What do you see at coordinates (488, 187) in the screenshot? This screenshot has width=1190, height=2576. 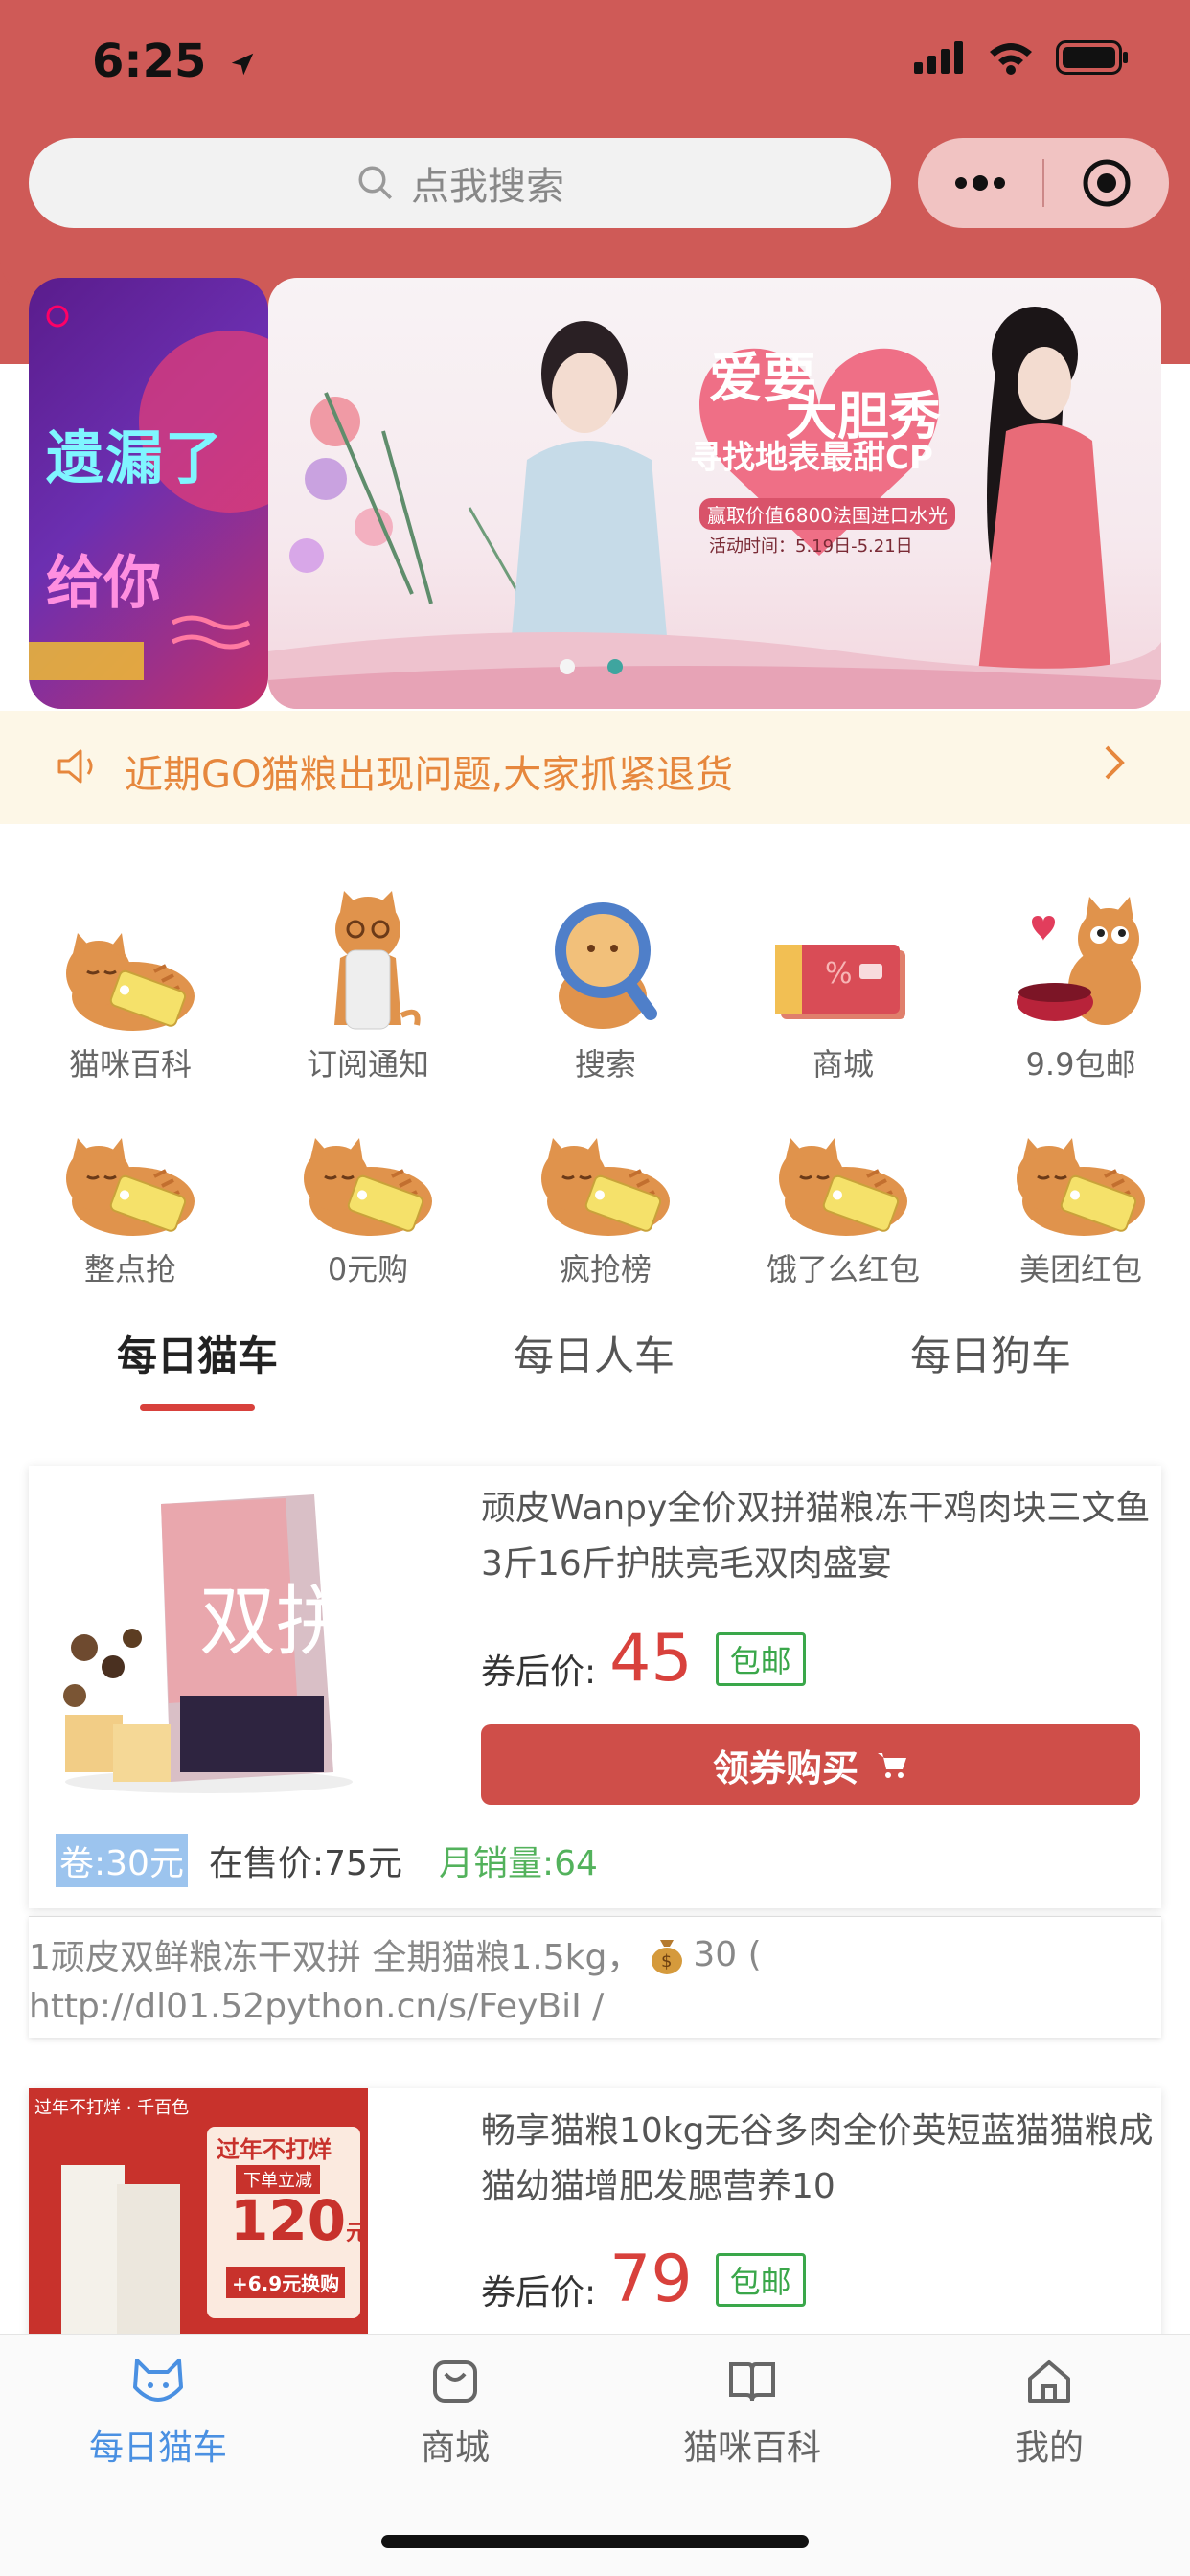 I see `search-placeholder: 点我搜索` at bounding box center [488, 187].